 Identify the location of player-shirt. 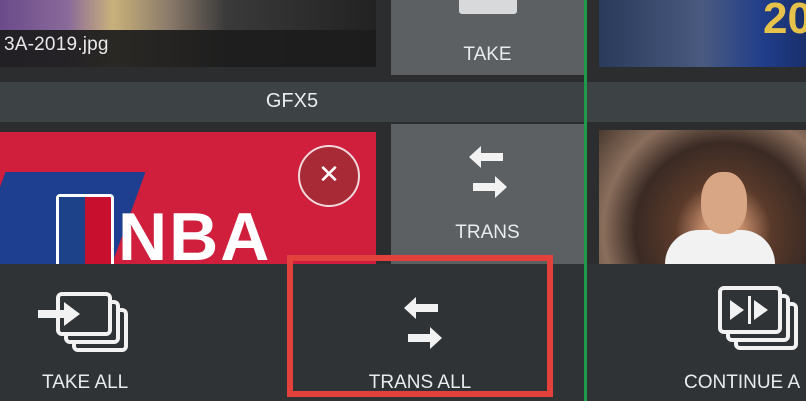
(720, 247).